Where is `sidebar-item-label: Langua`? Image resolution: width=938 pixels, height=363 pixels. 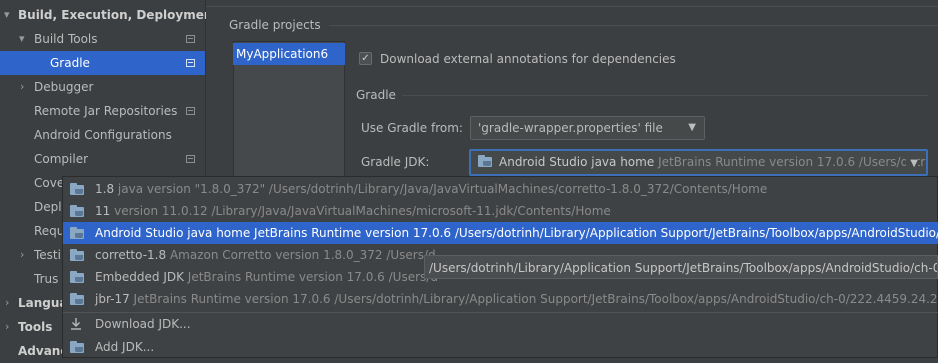
sidebar-item-label: Langua is located at coordinates (43, 303).